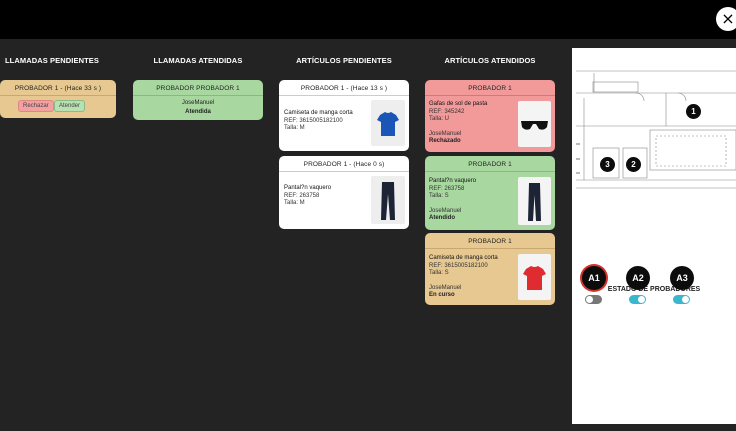 The width and height of the screenshot is (736, 431). What do you see at coordinates (70, 106) in the screenshot?
I see `attend-button: Atender` at bounding box center [70, 106].